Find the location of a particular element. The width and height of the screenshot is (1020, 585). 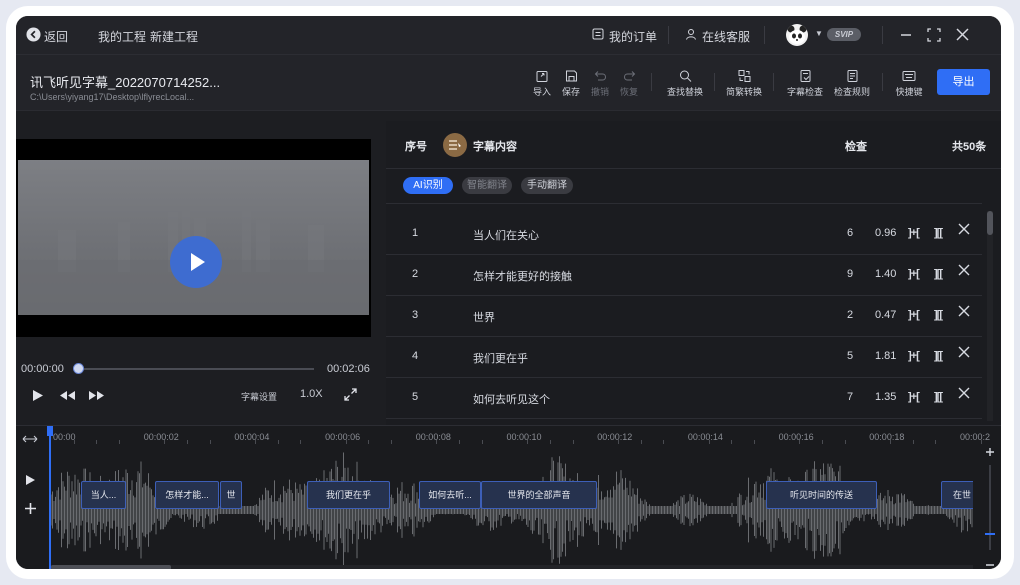

user-avatar is located at coordinates (797, 35).